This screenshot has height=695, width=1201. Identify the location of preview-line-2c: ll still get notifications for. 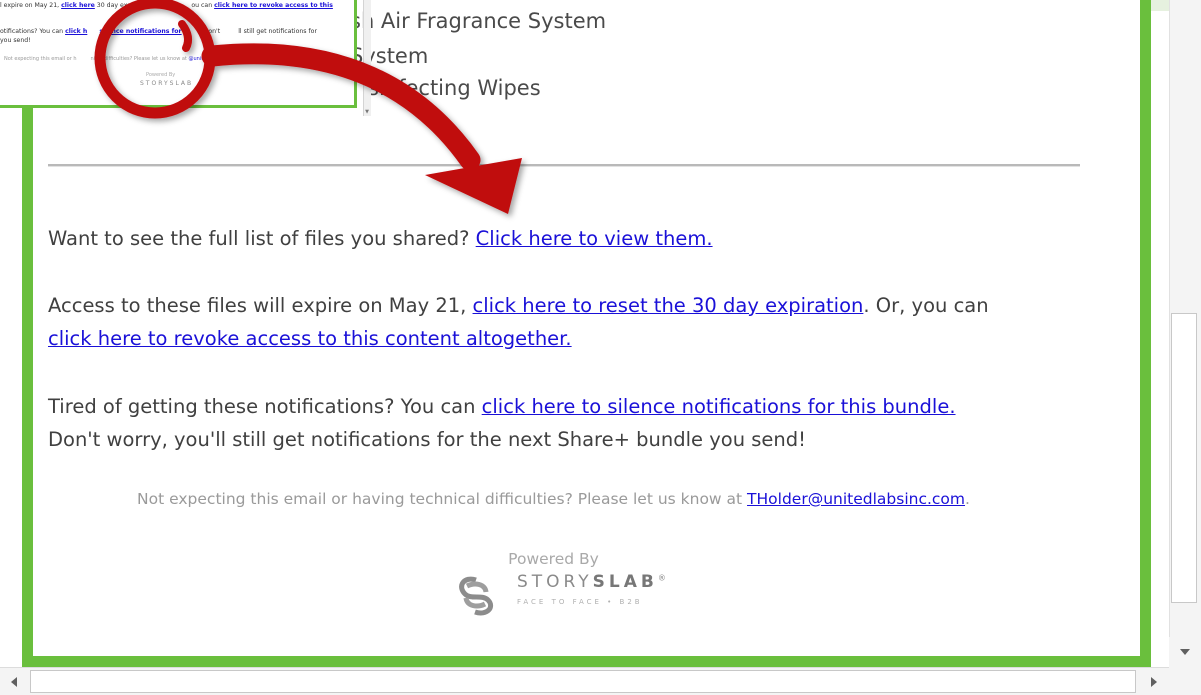
(277, 31).